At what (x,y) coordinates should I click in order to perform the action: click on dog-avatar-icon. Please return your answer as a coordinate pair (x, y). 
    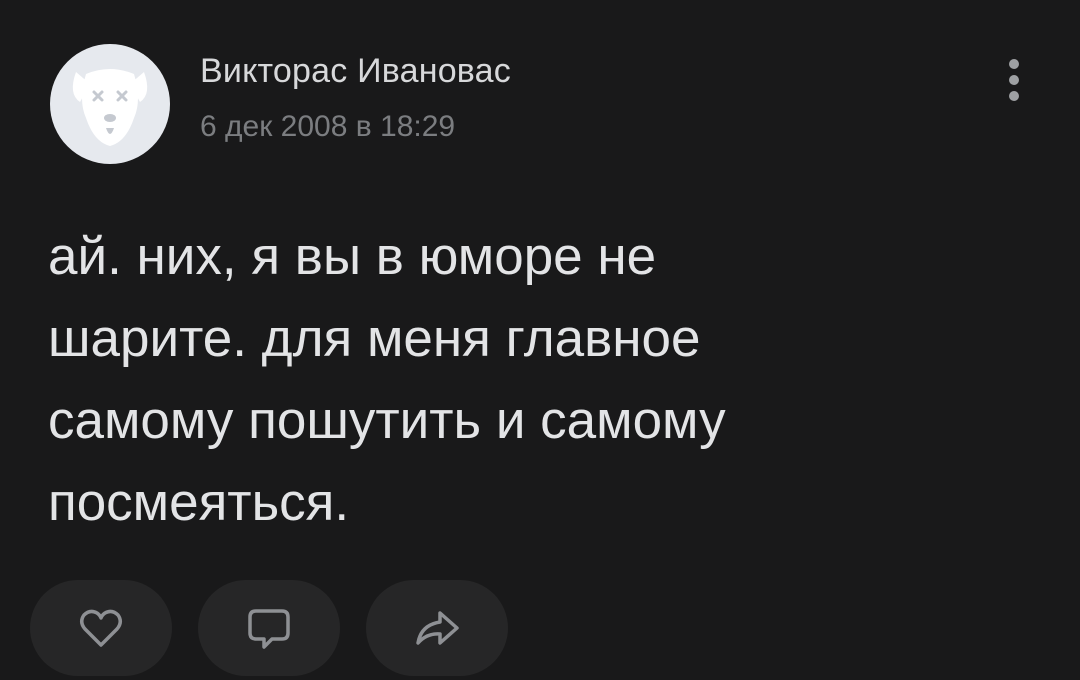
    Looking at the image, I should click on (110, 107).